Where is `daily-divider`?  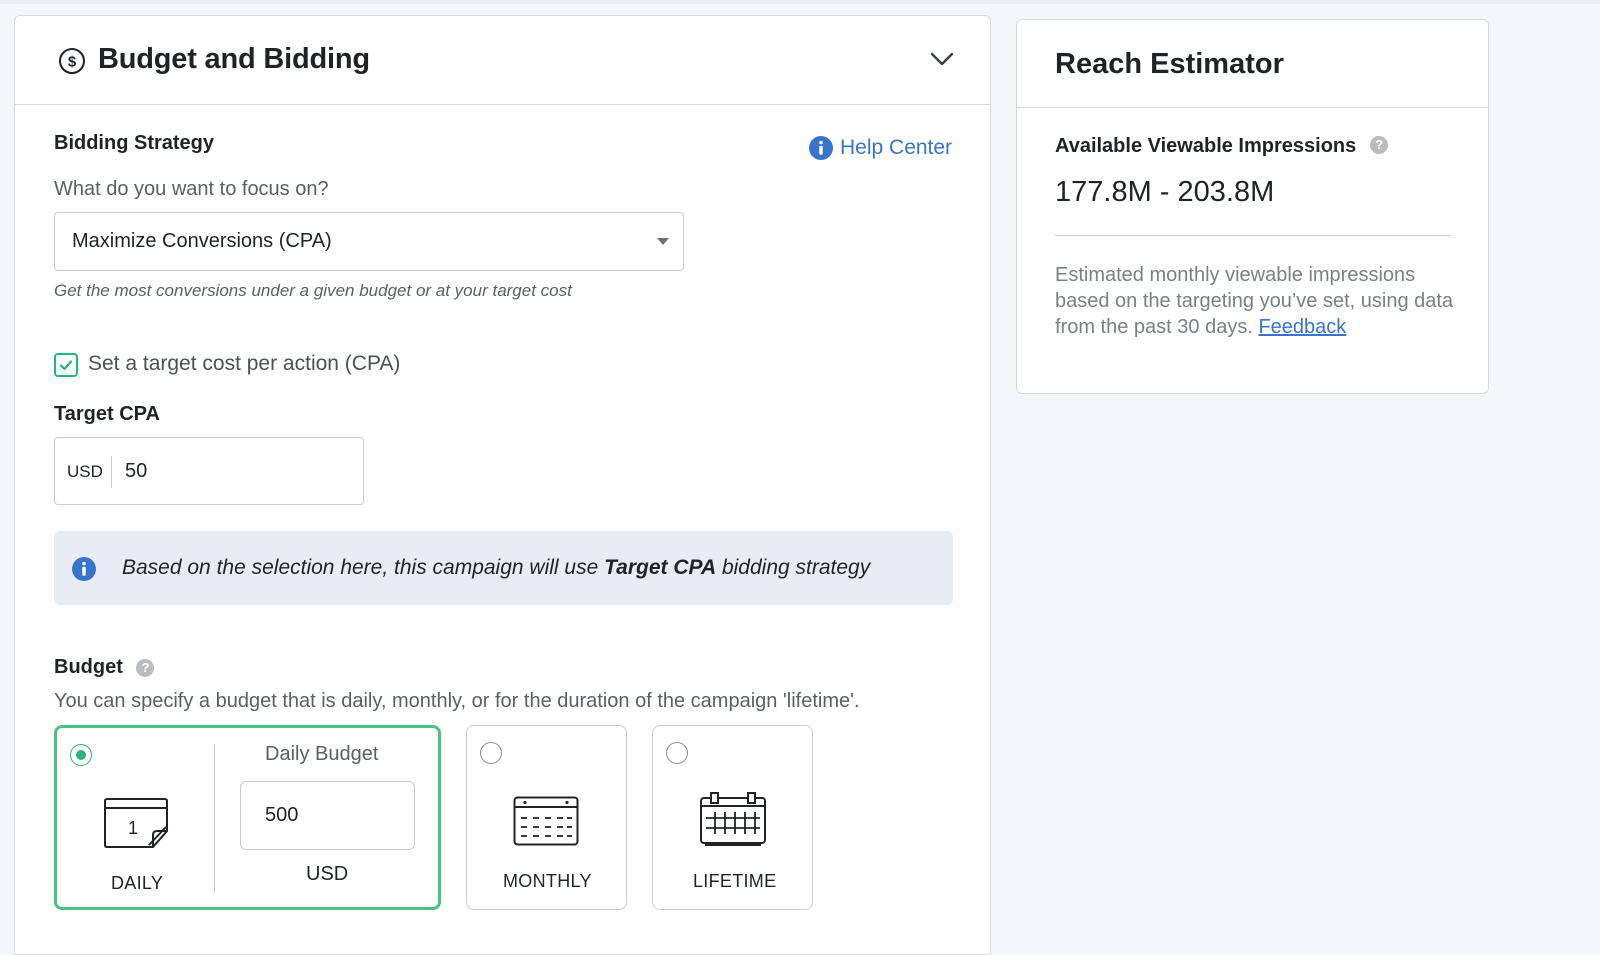
daily-divider is located at coordinates (214, 818).